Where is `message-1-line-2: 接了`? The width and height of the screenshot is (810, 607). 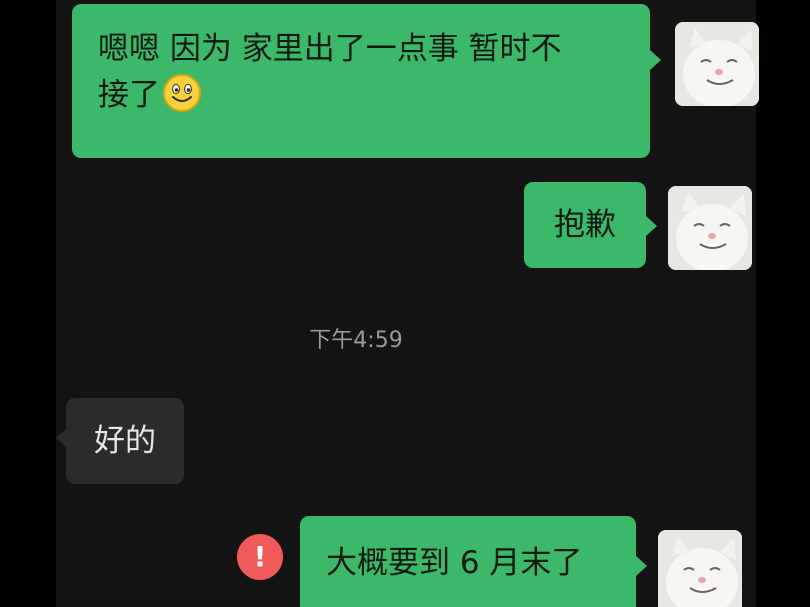 message-1-line-2: 接了 is located at coordinates (361, 95).